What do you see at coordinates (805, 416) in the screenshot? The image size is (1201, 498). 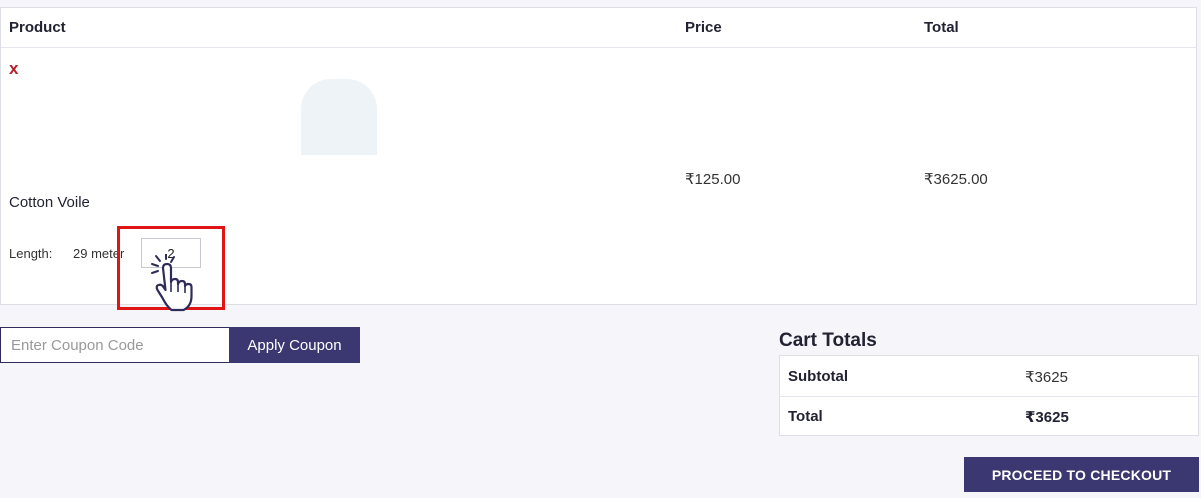 I see `total-label: Total` at bounding box center [805, 416].